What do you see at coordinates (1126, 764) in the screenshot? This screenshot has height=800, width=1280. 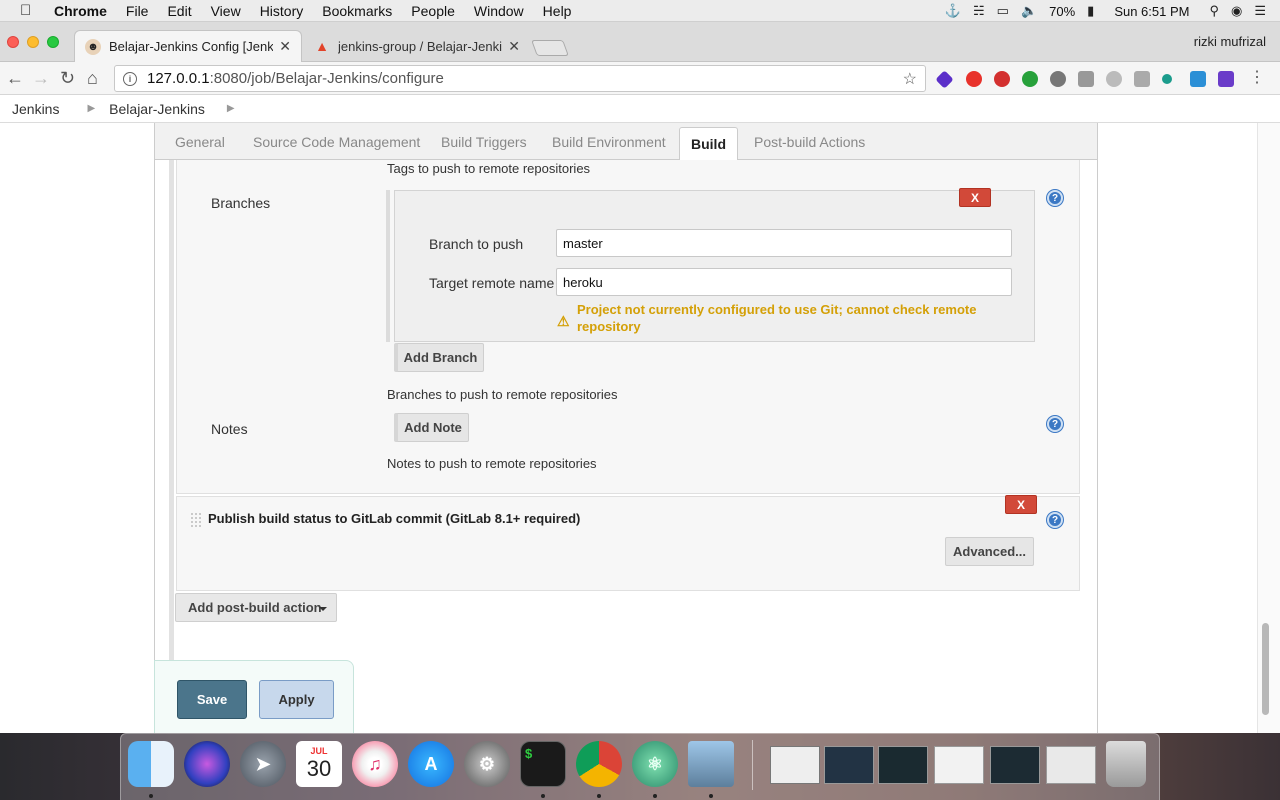 I see `trash-icon` at bounding box center [1126, 764].